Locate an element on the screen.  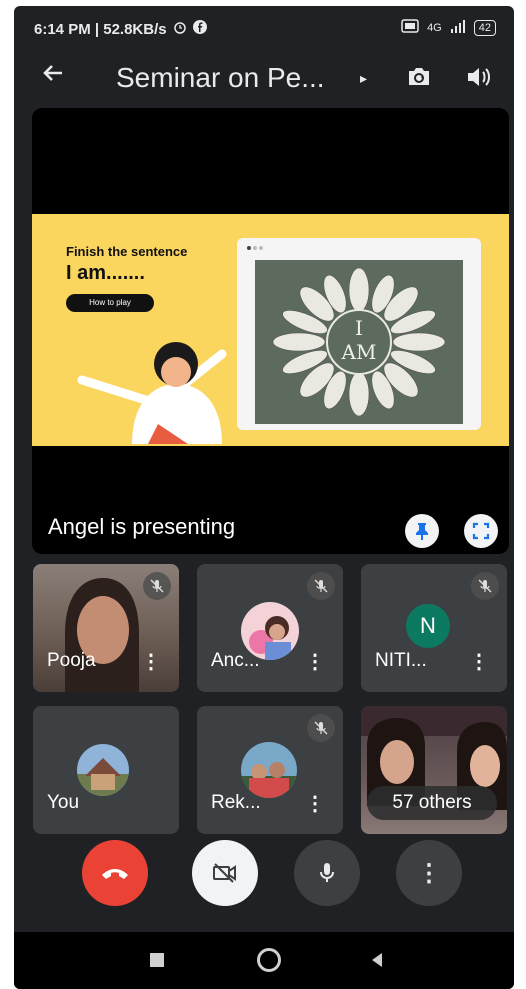
more-options-button: ⋮ is located at coordinates (429, 873).